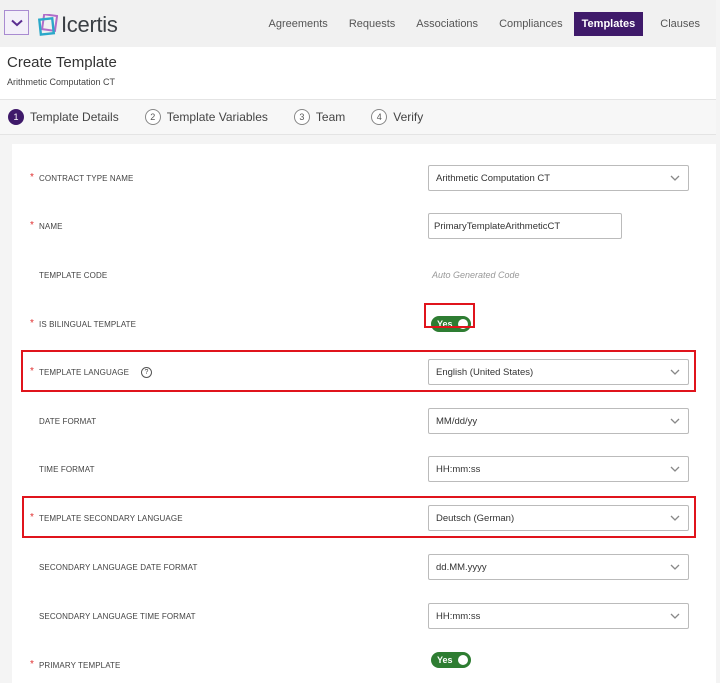 Image resolution: width=720 pixels, height=683 pixels. I want to click on nav-item-requests: Requests, so click(372, 24).